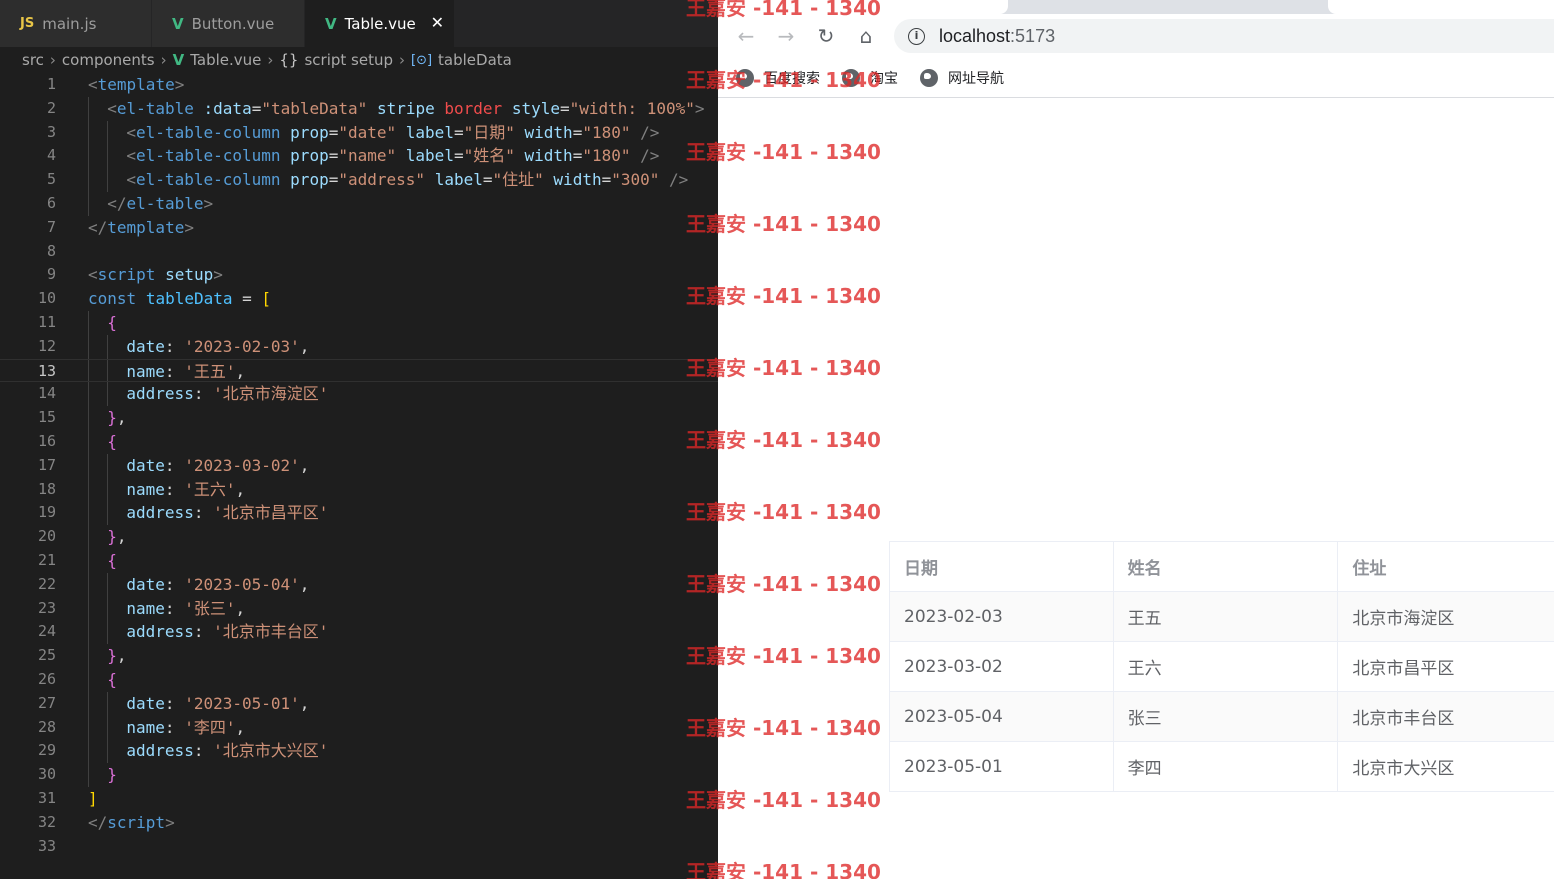 The height and width of the screenshot is (879, 1554). What do you see at coordinates (535, 108) in the screenshot?
I see `code-token: style` at bounding box center [535, 108].